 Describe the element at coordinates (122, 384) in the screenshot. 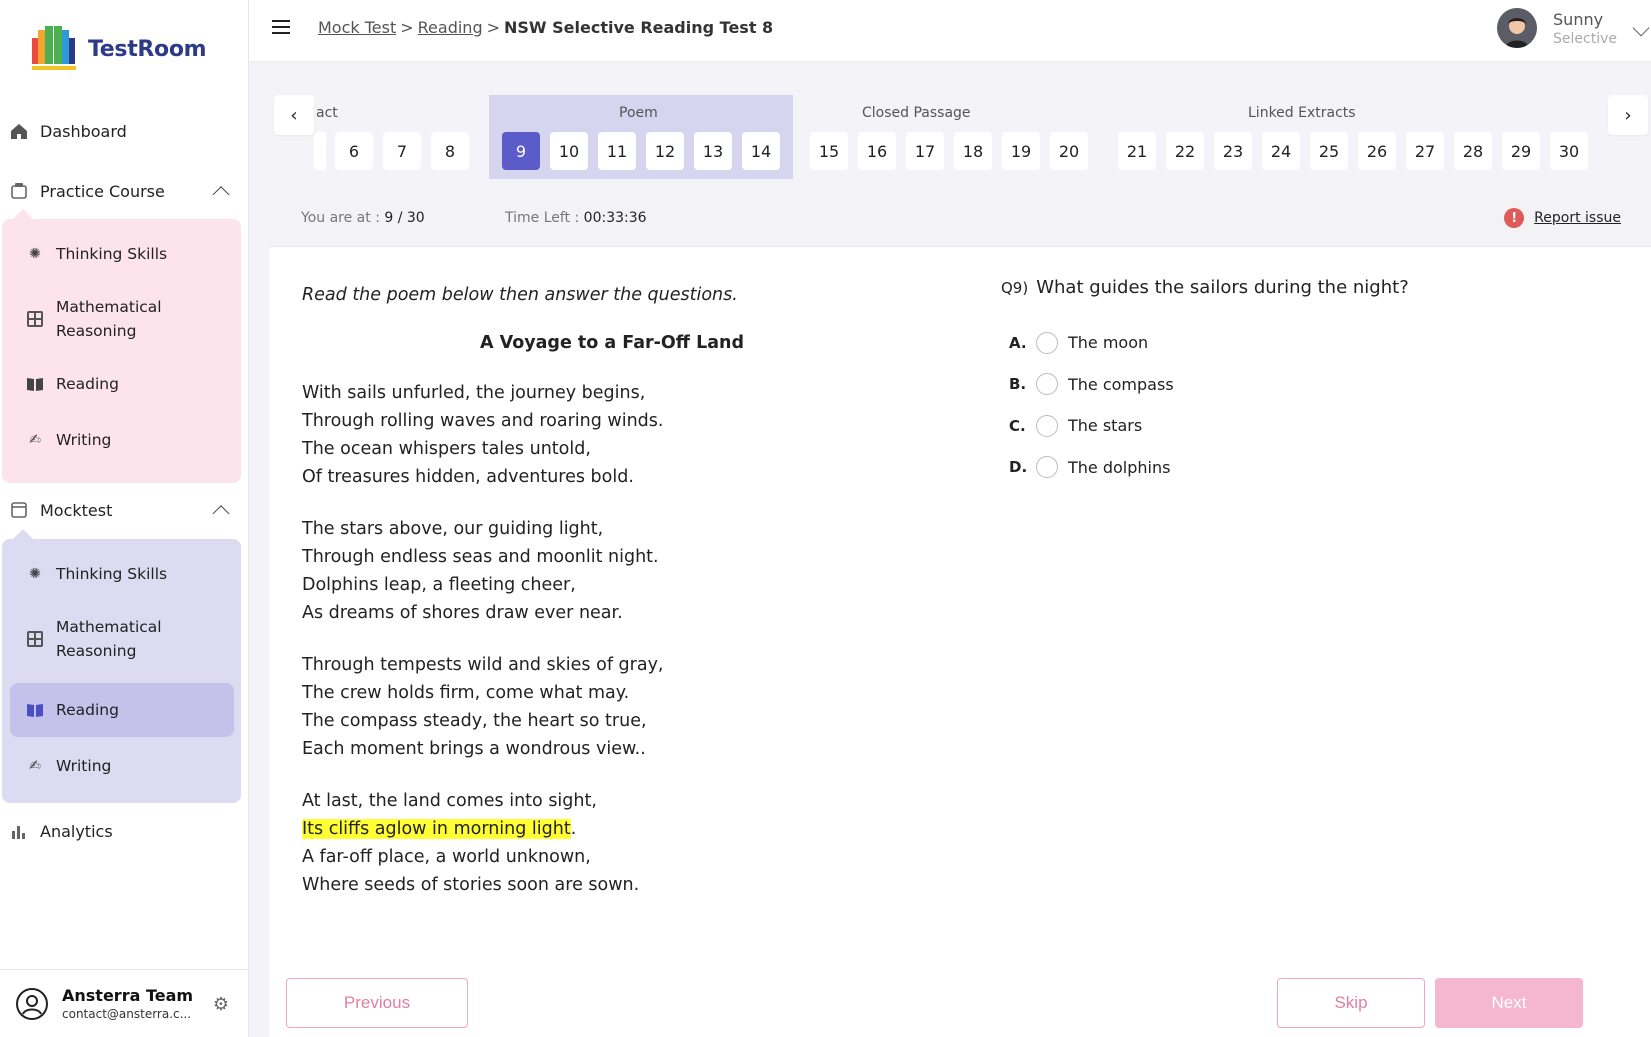

I see `practice-item-reading: Reading` at that location.